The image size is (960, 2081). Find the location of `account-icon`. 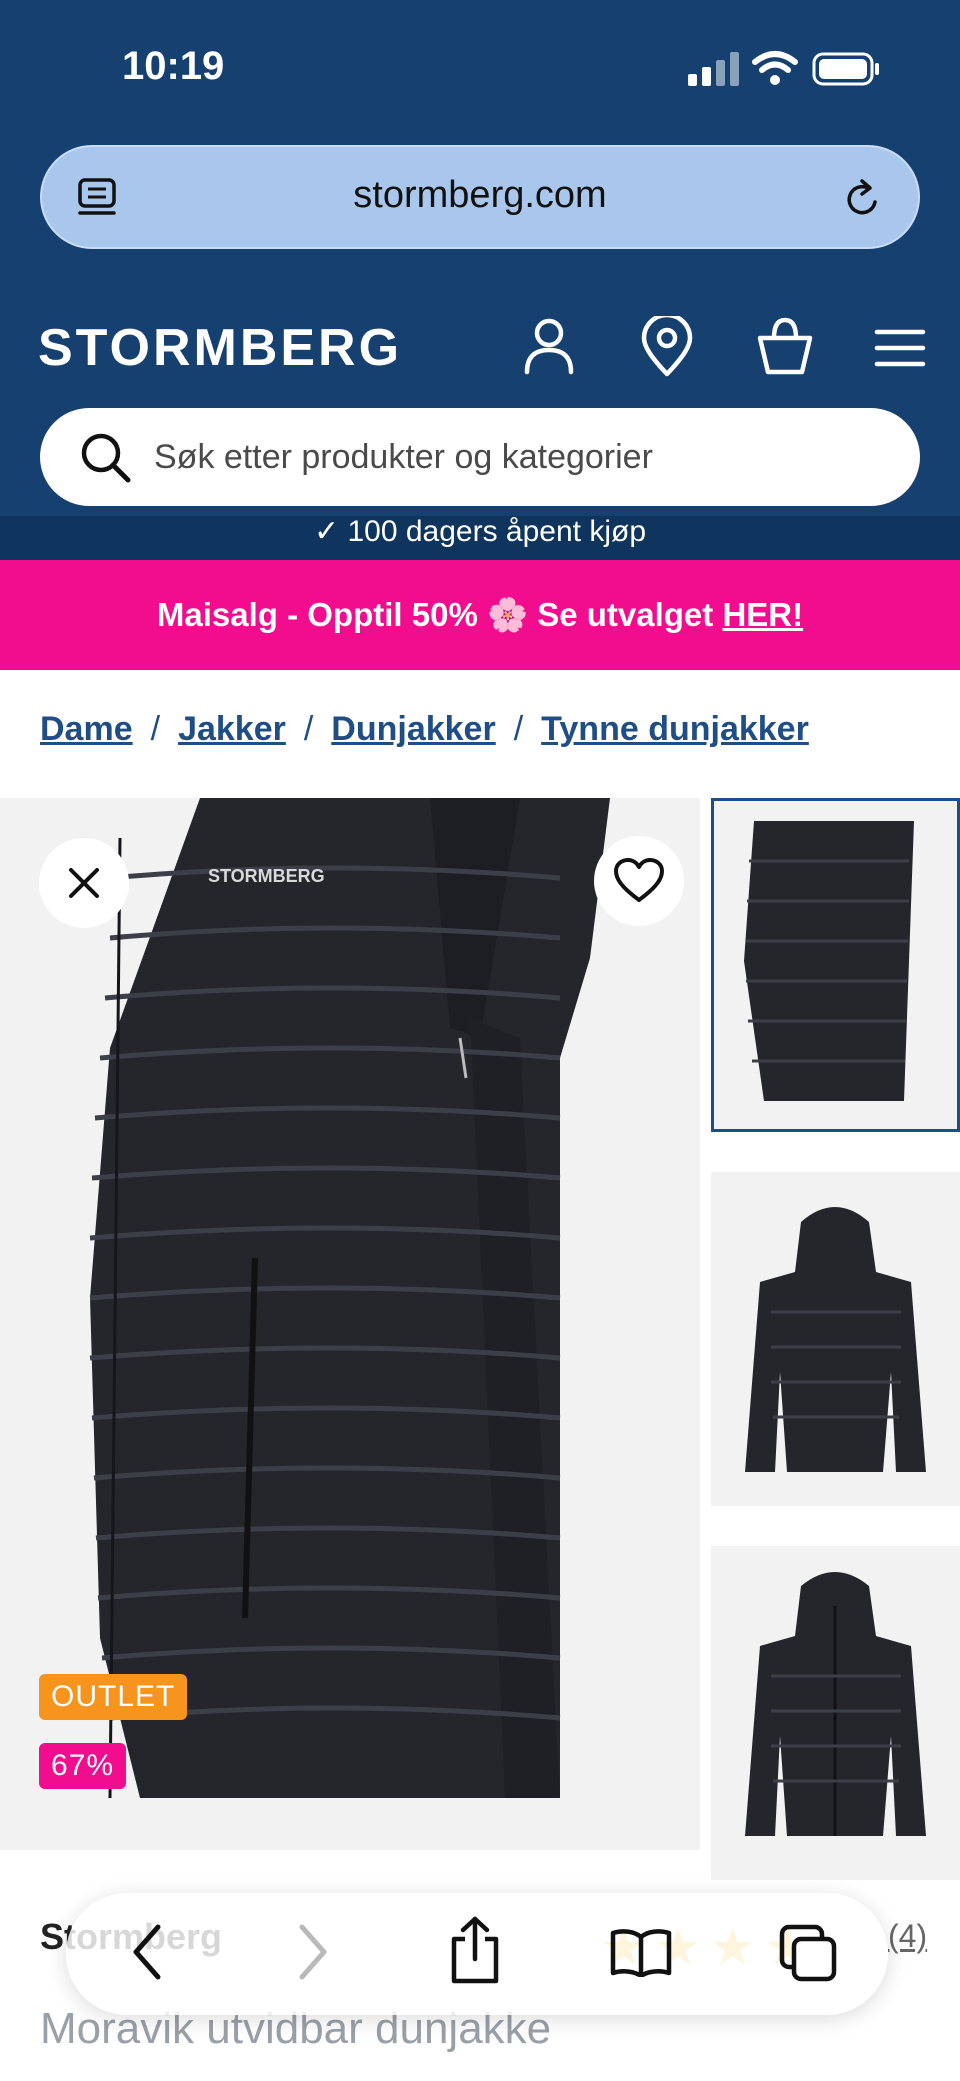

account-icon is located at coordinates (549, 346).